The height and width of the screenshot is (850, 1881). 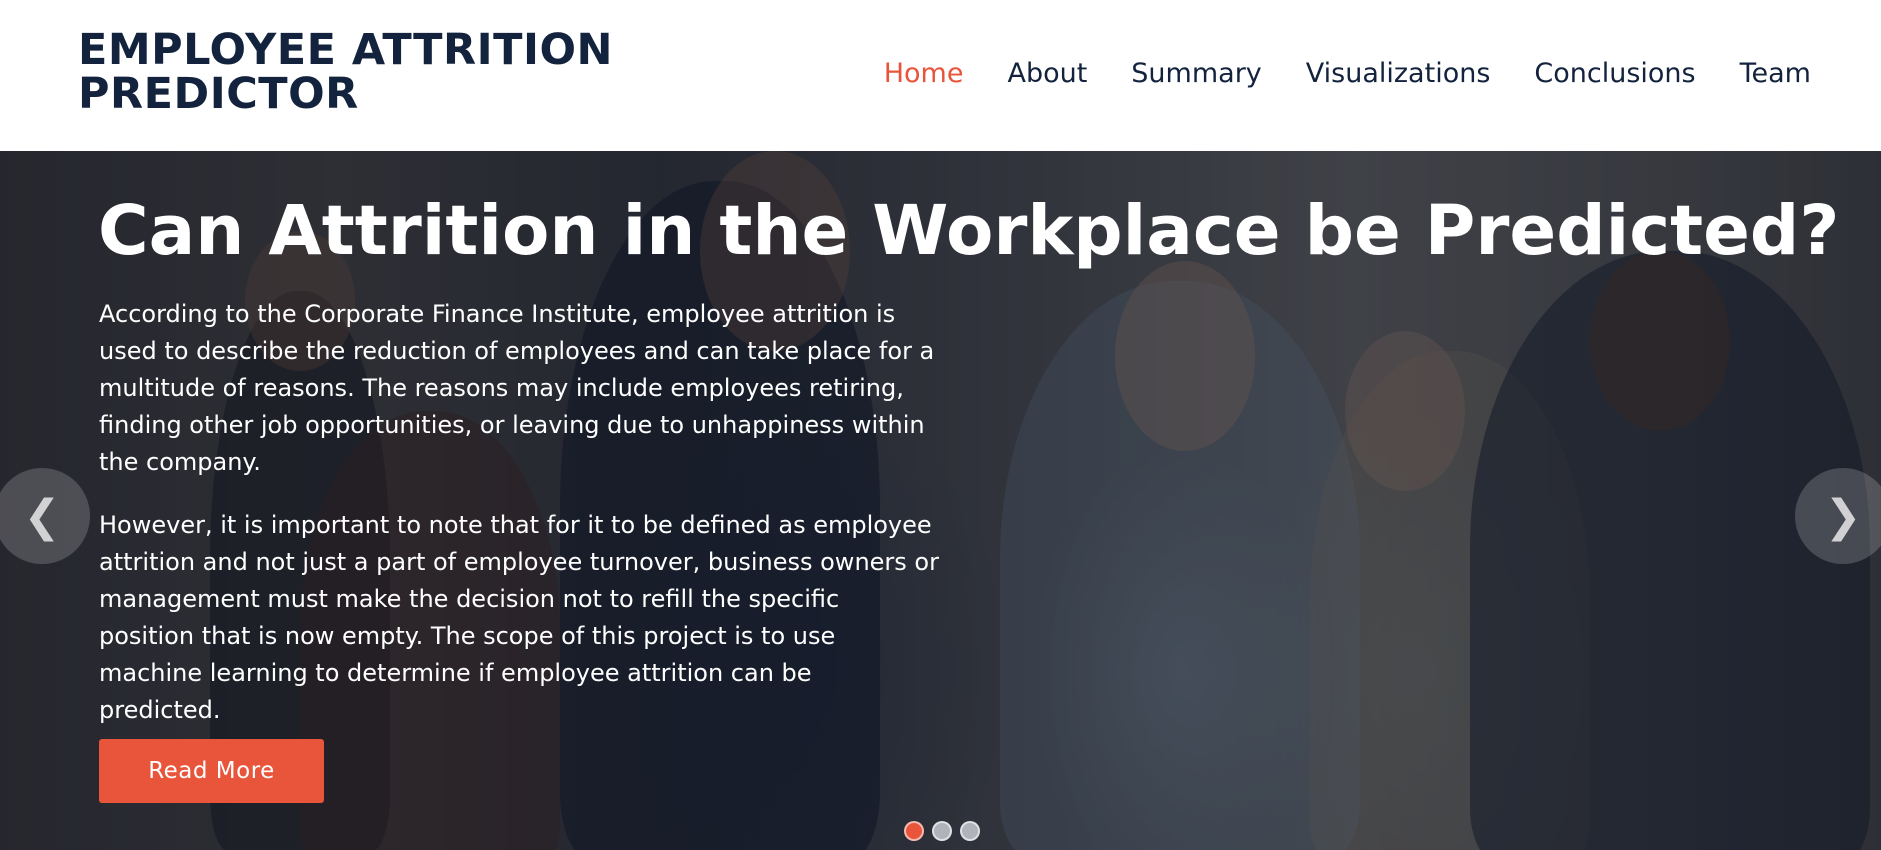 What do you see at coordinates (1196, 74) in the screenshot?
I see `nav-item-summary: Summary` at bounding box center [1196, 74].